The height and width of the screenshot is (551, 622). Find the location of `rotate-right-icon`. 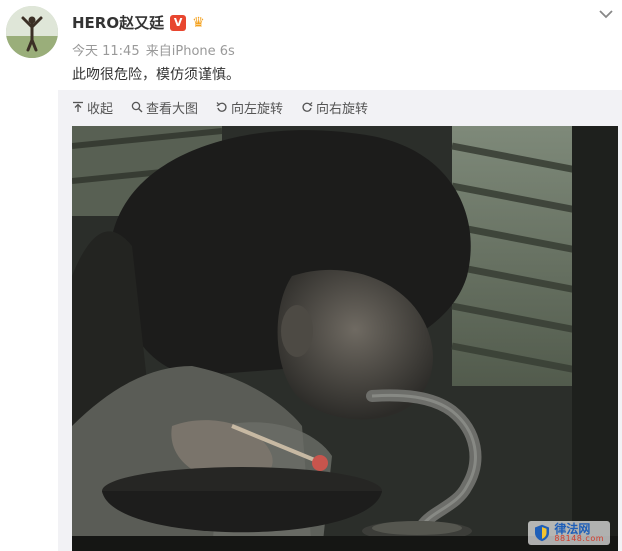

rotate-right-icon is located at coordinates (307, 107).